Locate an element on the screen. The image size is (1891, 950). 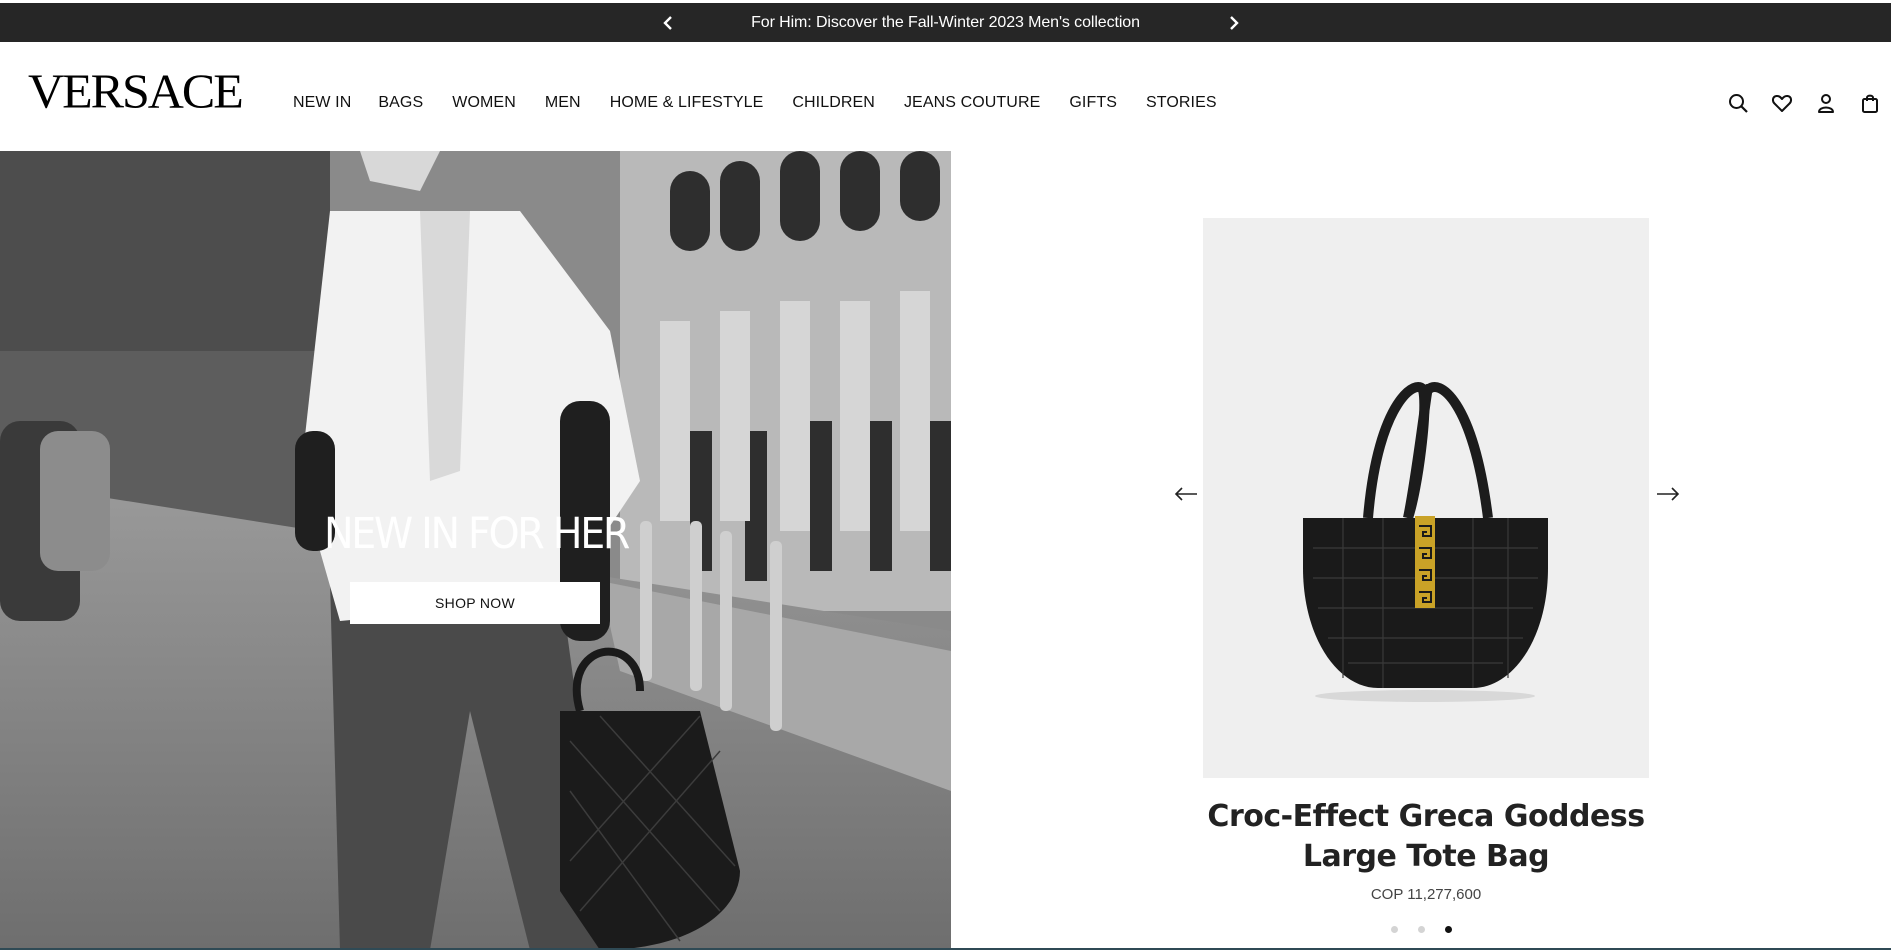
search-icon is located at coordinates (1738, 103).